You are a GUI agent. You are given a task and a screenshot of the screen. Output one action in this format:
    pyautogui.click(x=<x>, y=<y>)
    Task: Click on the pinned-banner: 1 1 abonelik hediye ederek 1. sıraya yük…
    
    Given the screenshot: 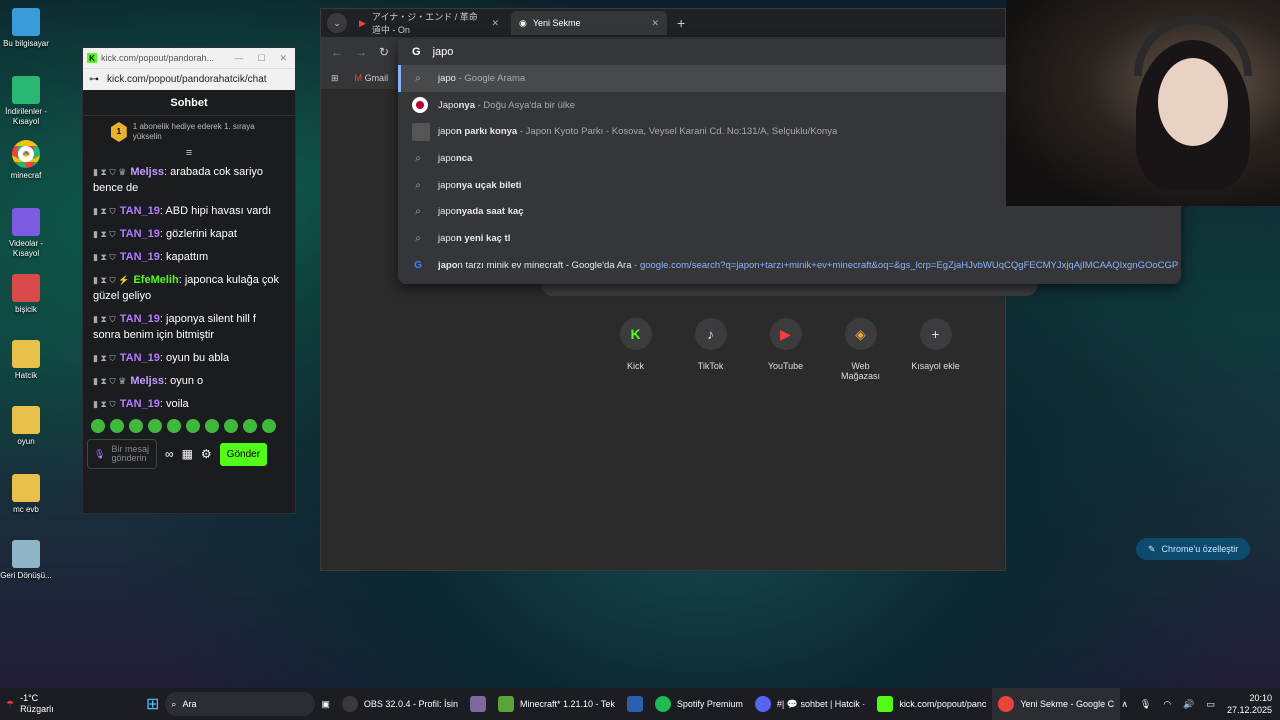 What is the action you would take?
    pyautogui.click(x=189, y=132)
    